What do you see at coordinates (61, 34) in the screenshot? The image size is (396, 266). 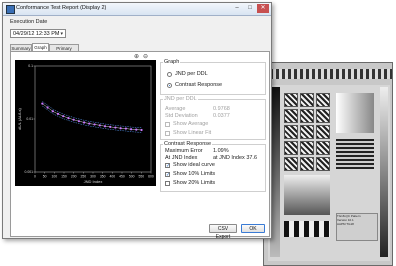 I see `chevron-down-icon: ▾` at bounding box center [61, 34].